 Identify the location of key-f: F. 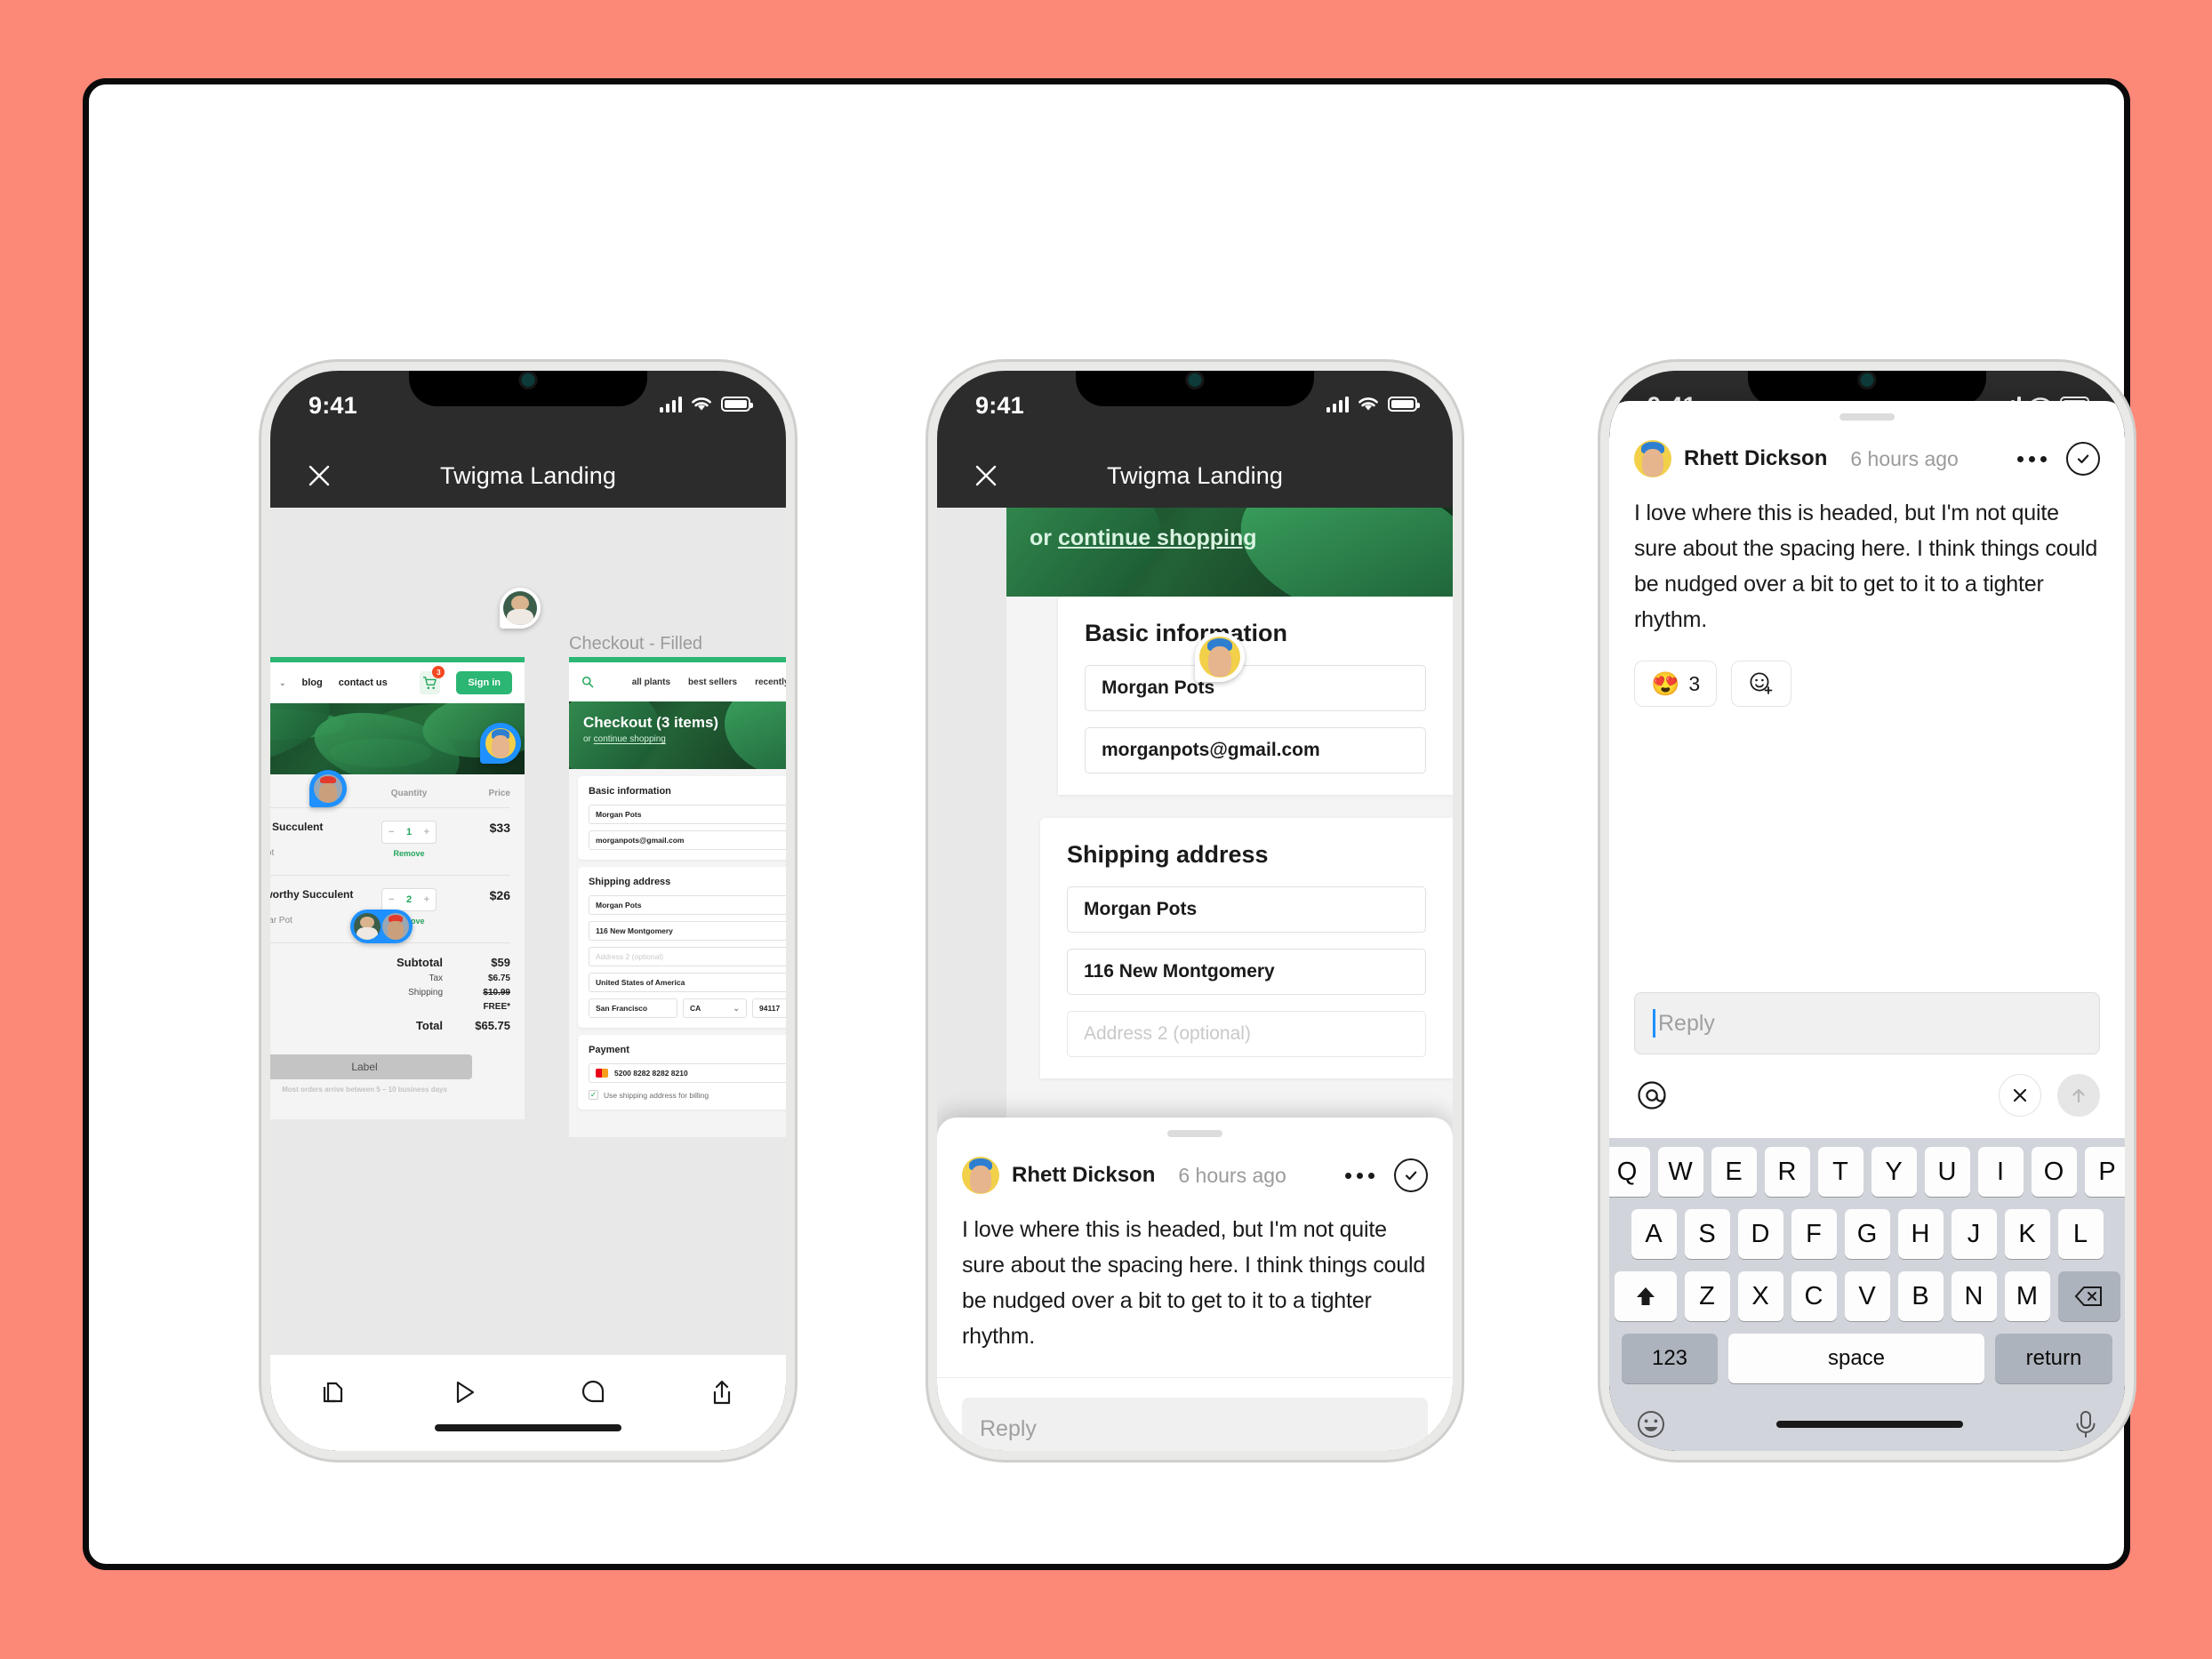
(1814, 1234).